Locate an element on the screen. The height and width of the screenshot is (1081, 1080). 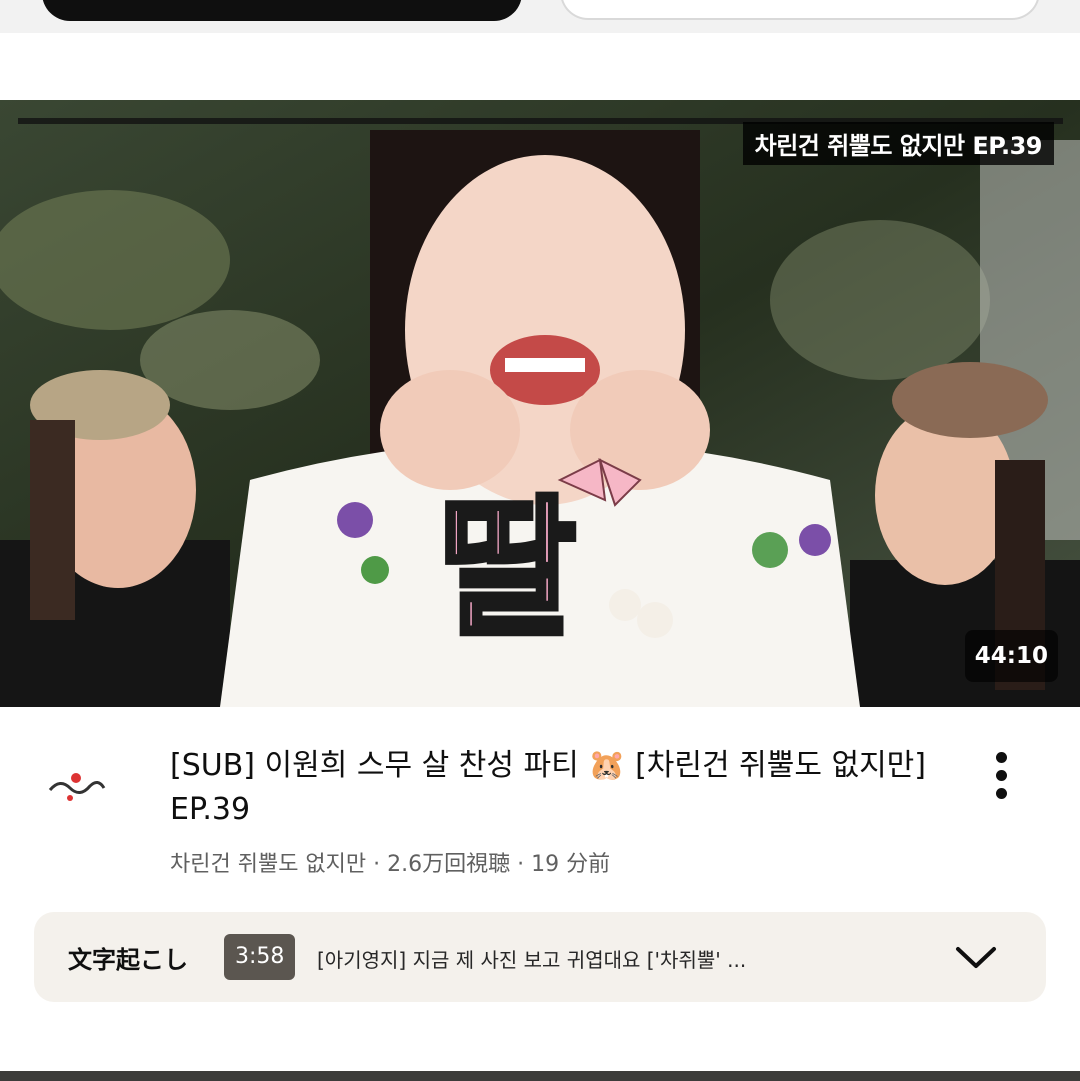
transcript-label: 文字起こし is located at coordinates (128, 960).